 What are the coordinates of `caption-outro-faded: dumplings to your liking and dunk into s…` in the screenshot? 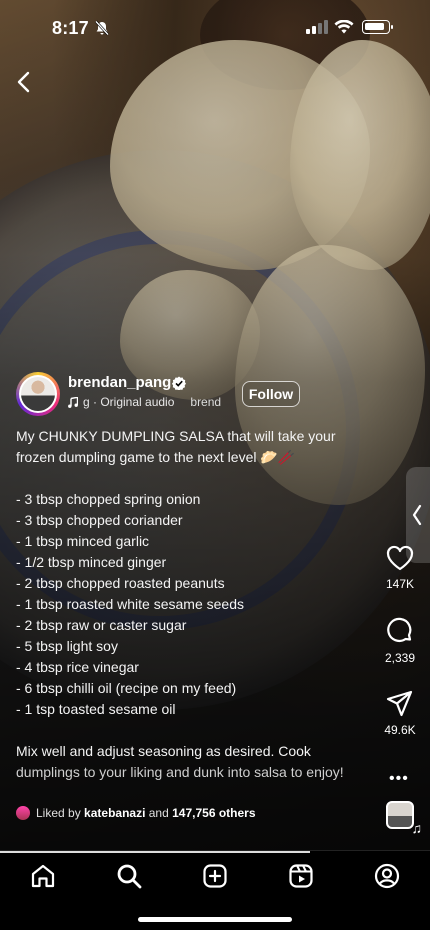 It's located at (180, 772).